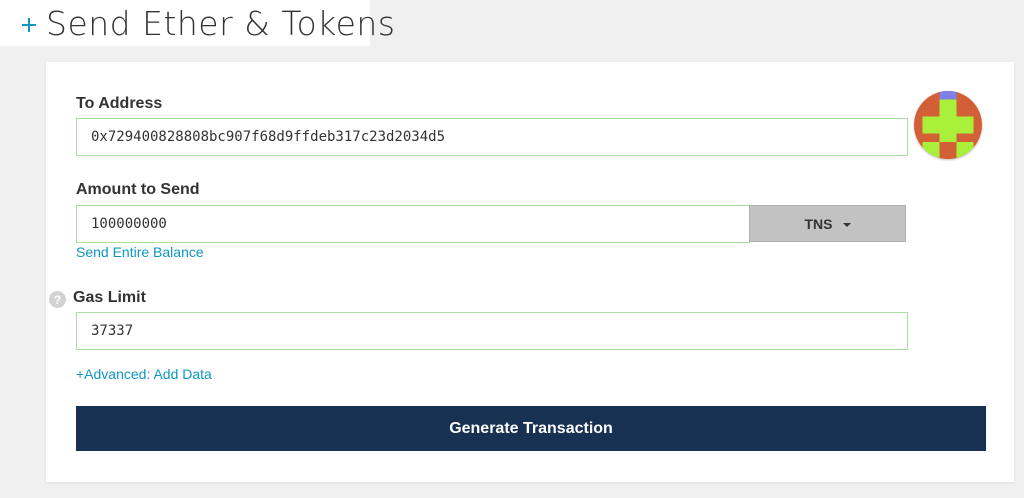 Image resolution: width=1024 pixels, height=498 pixels. I want to click on header: Send Ether & Tokens, so click(197, 23).